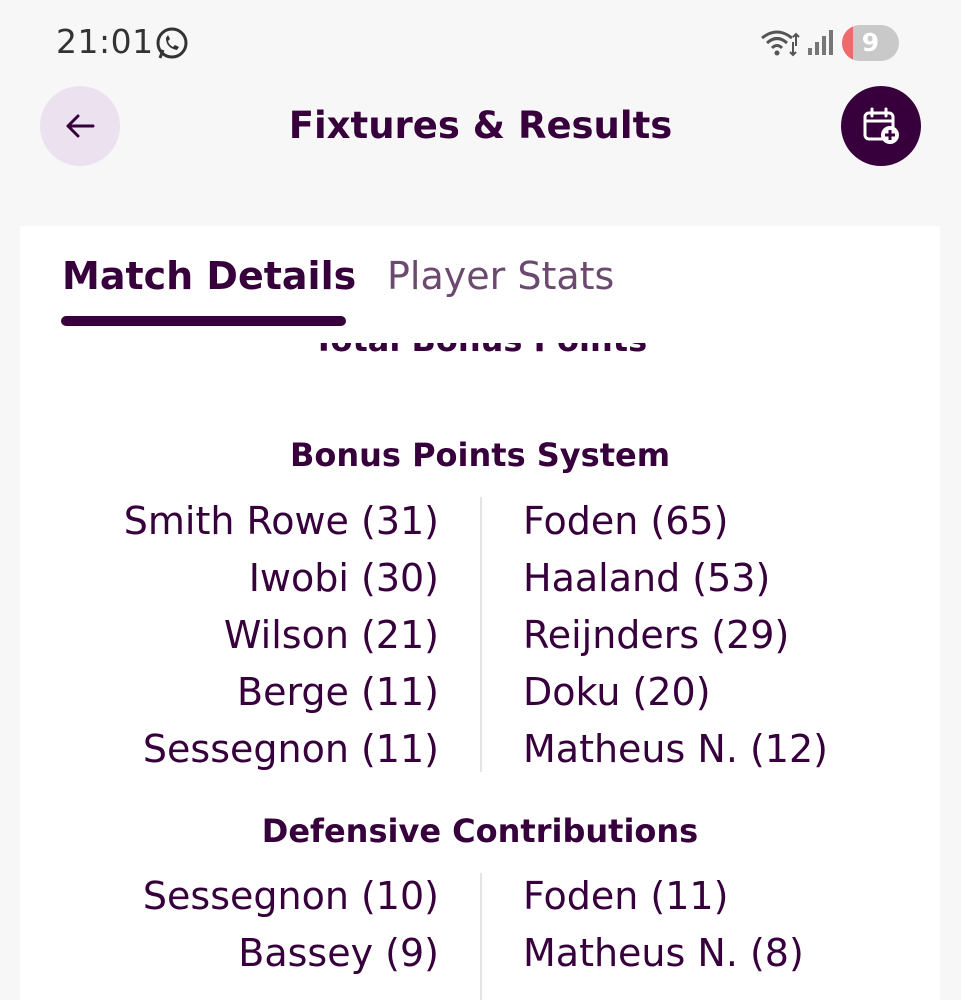  What do you see at coordinates (675, 749) in the screenshot?
I see `list-item: Matheus N. (12)` at bounding box center [675, 749].